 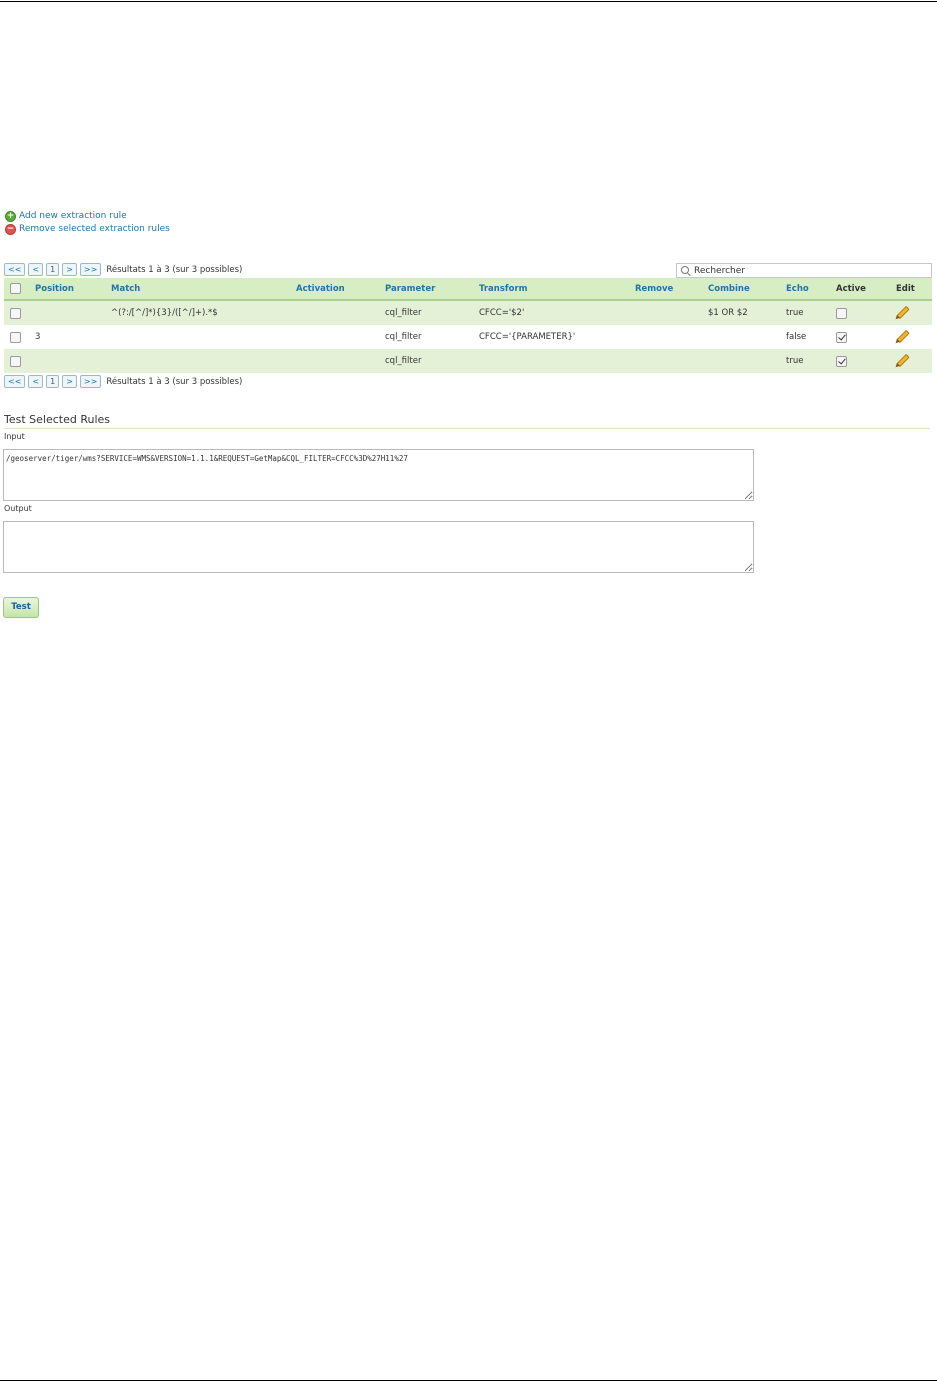 I want to click on select-all-cell, so click(x=16, y=289).